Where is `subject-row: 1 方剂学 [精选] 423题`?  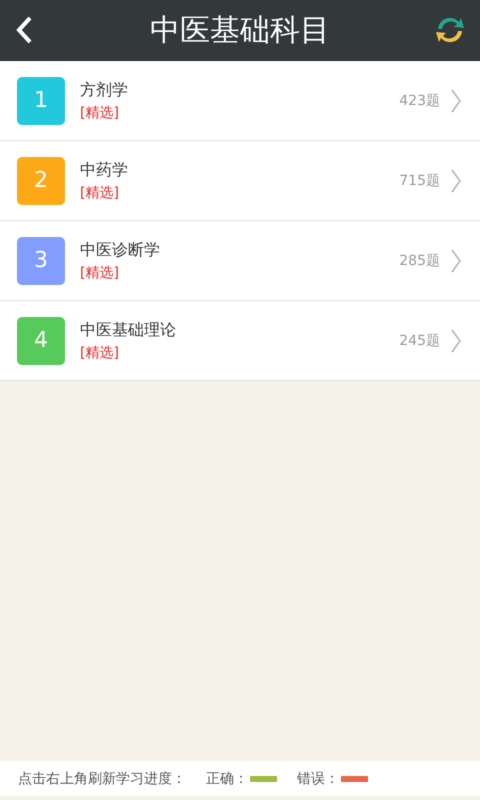
subject-row: 1 方剂学 [精选] 423题 is located at coordinates (240, 101).